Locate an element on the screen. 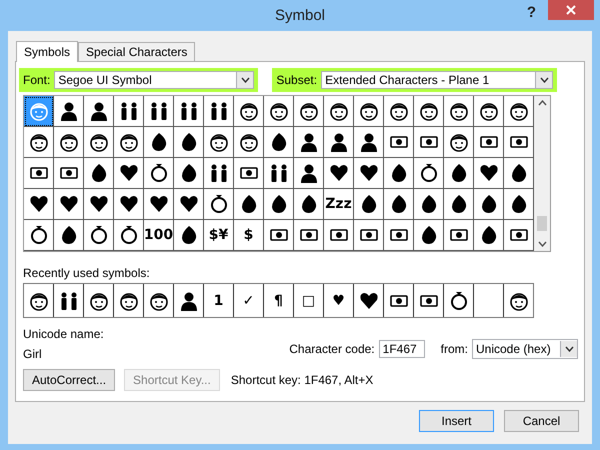 Image resolution: width=600 pixels, height=450 pixels. subset-dropdown: Extended Characters - Plane 1 is located at coordinates (437, 79).